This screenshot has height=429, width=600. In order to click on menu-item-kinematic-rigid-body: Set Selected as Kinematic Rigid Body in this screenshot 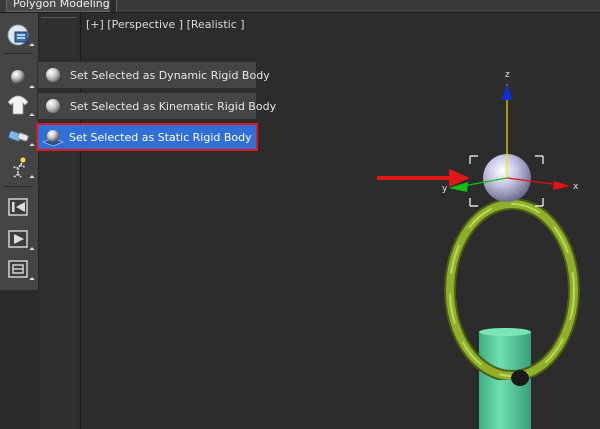, I will do `click(156, 106)`.